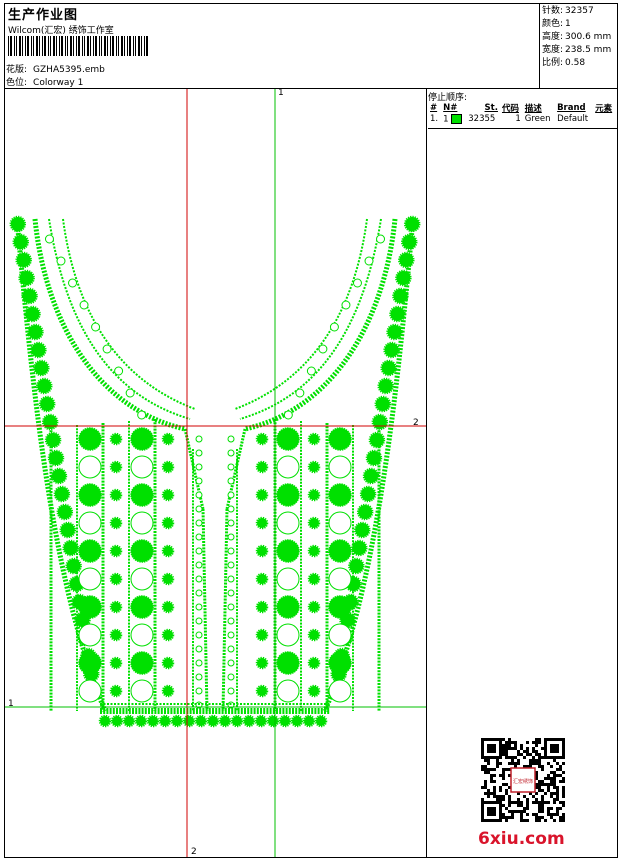 Image resolution: width=620 pixels, height=860 pixels. Describe the element at coordinates (55, 68) in the screenshot. I see `pattern-line: 花版: GZHA5395.emb` at that location.